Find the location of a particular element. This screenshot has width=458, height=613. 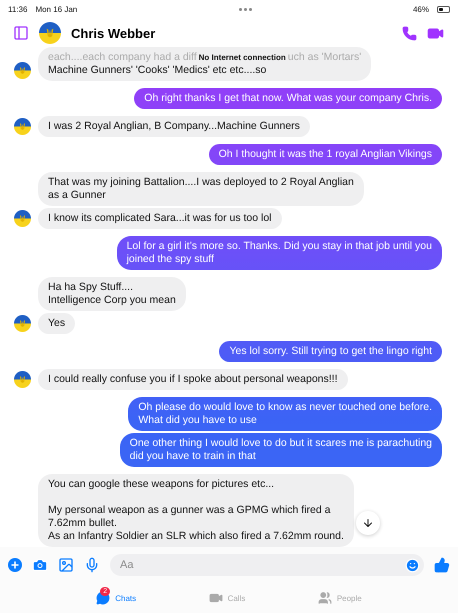

emoji-icon is located at coordinates (412, 565).